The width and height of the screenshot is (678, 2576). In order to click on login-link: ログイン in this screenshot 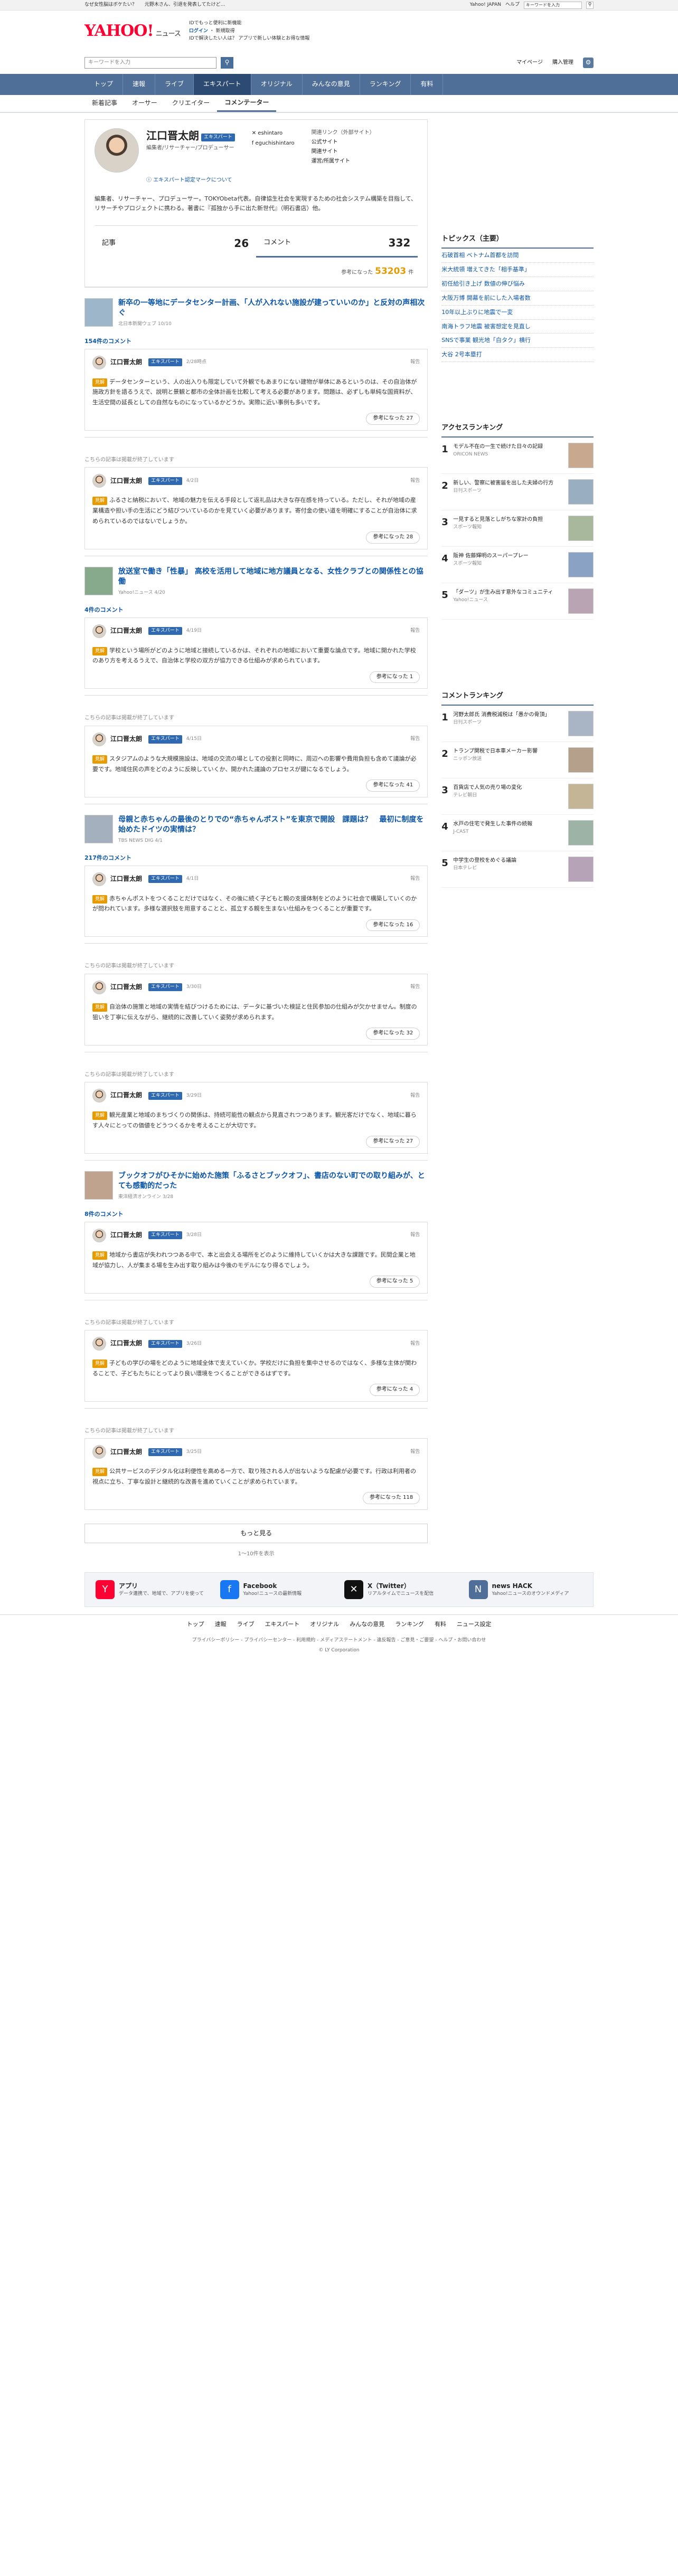, I will do `click(199, 31)`.